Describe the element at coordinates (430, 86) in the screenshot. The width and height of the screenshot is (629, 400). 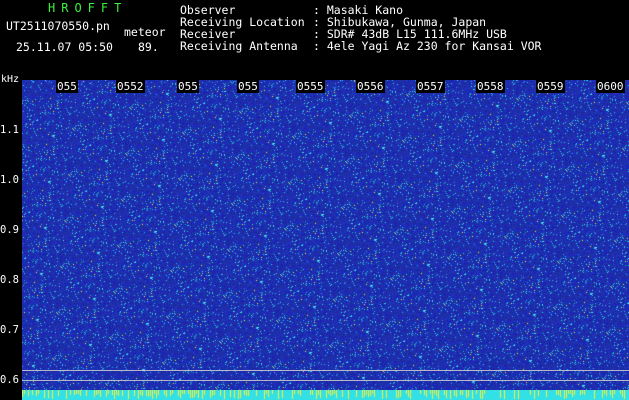
I see `x-tick: 0557` at that location.